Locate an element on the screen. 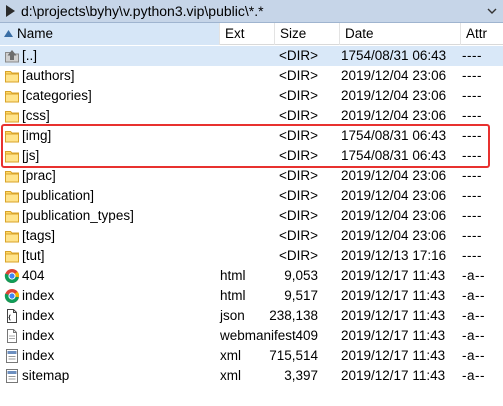  file-name: [prac] is located at coordinates (39, 175).